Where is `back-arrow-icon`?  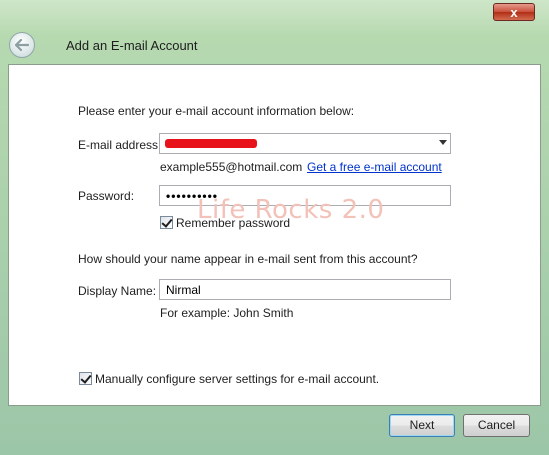 back-arrow-icon is located at coordinates (22, 45).